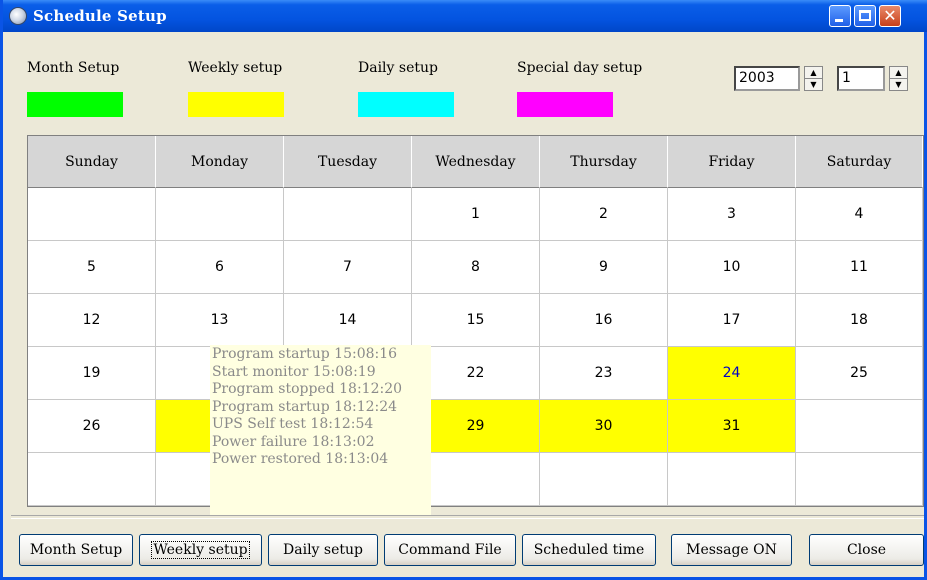  I want to click on day-header-wednesday: Wednesday, so click(476, 162).